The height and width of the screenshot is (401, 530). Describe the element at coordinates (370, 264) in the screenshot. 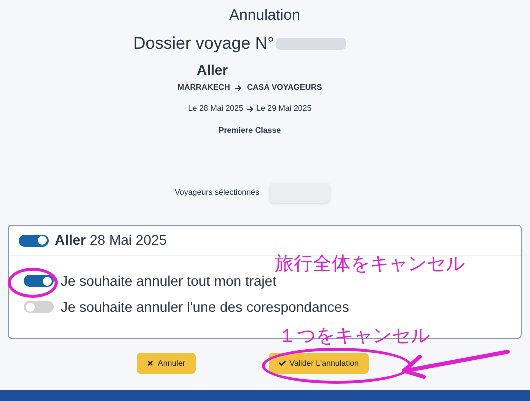

I see `annotation-text: 旅行全体をキャンセル` at that location.